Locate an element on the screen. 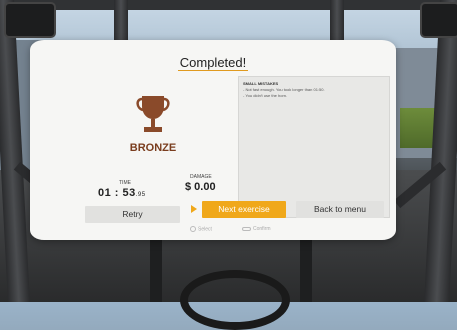  mirror-left is located at coordinates (30, 20).